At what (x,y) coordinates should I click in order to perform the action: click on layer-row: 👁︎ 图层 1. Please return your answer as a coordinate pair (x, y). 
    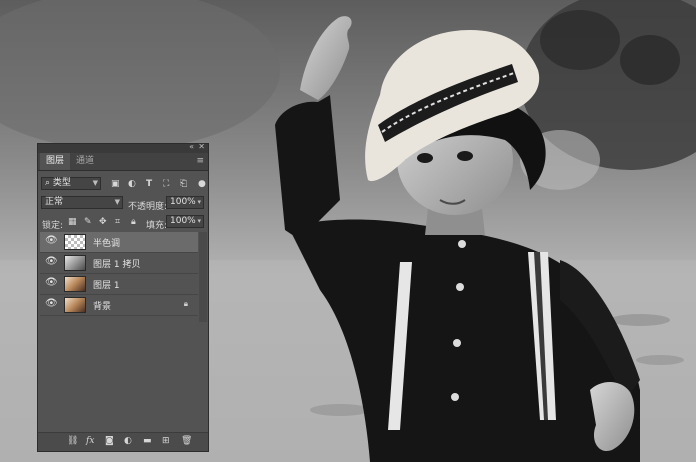
    Looking at the image, I should click on (119, 284).